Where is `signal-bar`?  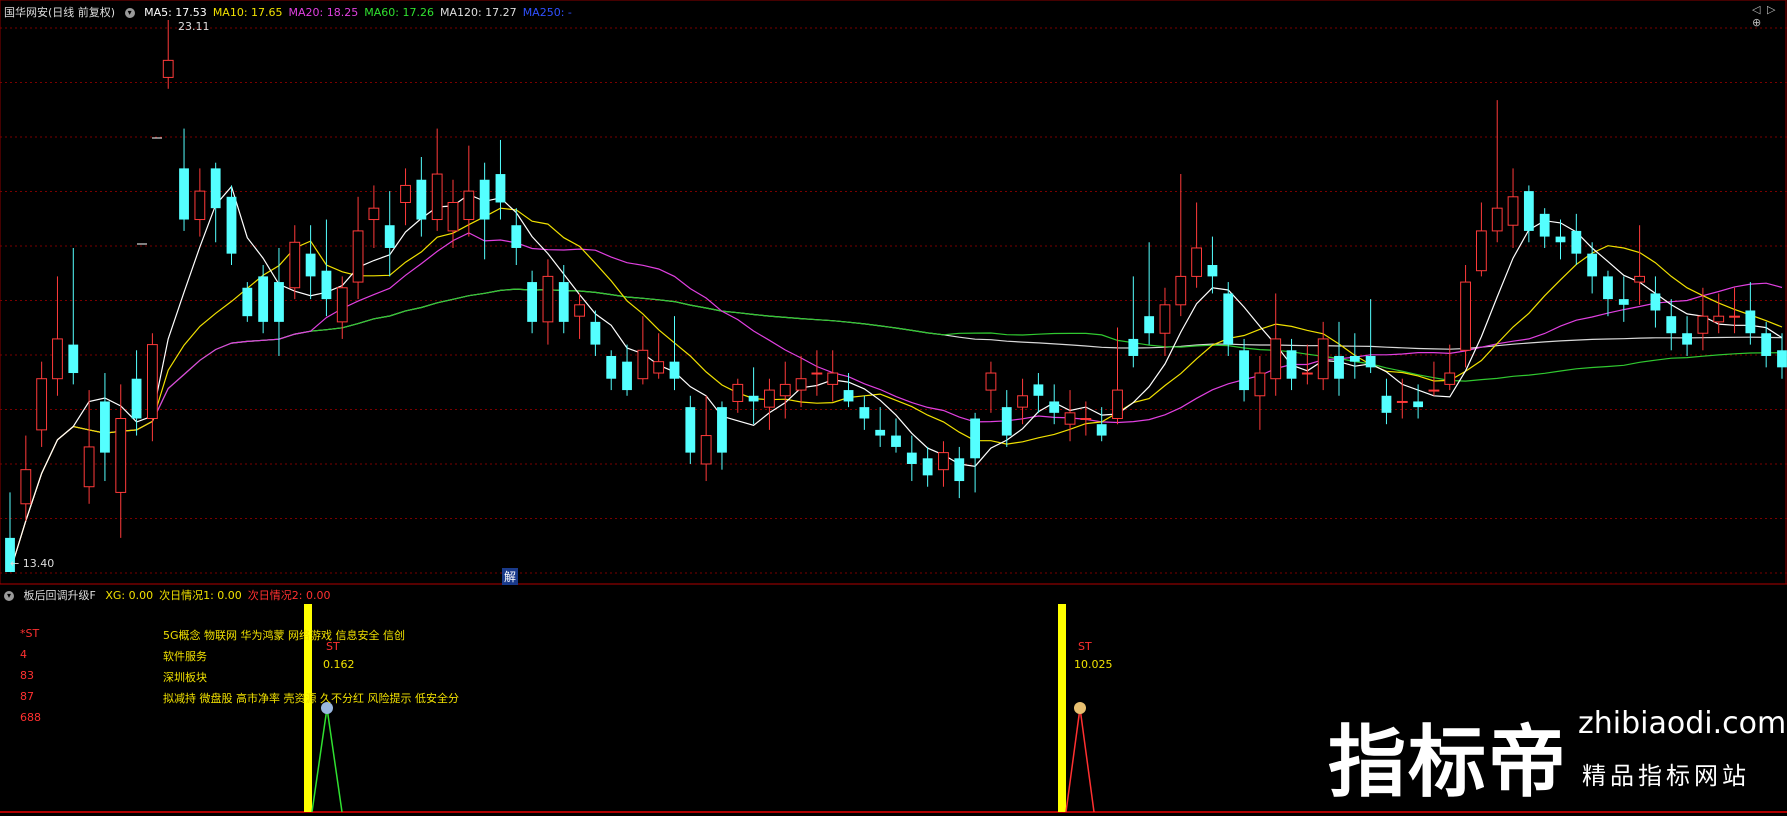 signal-bar is located at coordinates (1062, 708).